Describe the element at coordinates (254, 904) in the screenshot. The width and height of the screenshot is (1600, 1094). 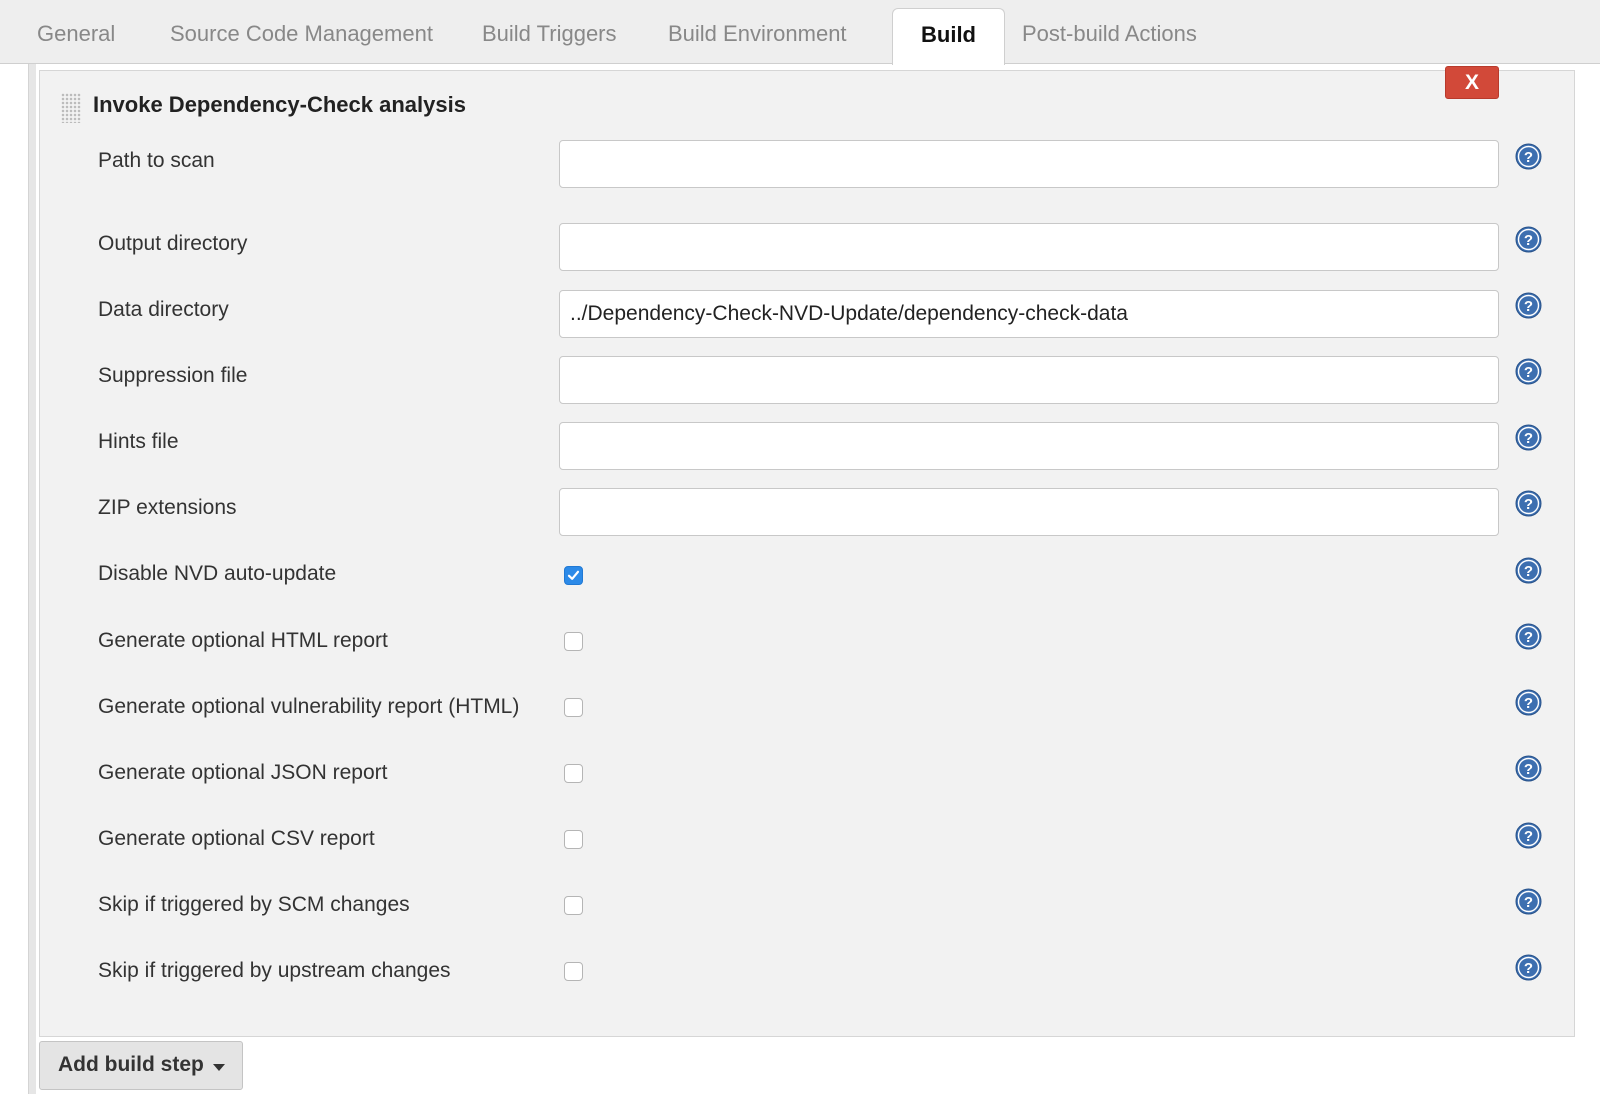
I see `skip-scm-changes-label: Skip if triggered by SCM changes` at that location.